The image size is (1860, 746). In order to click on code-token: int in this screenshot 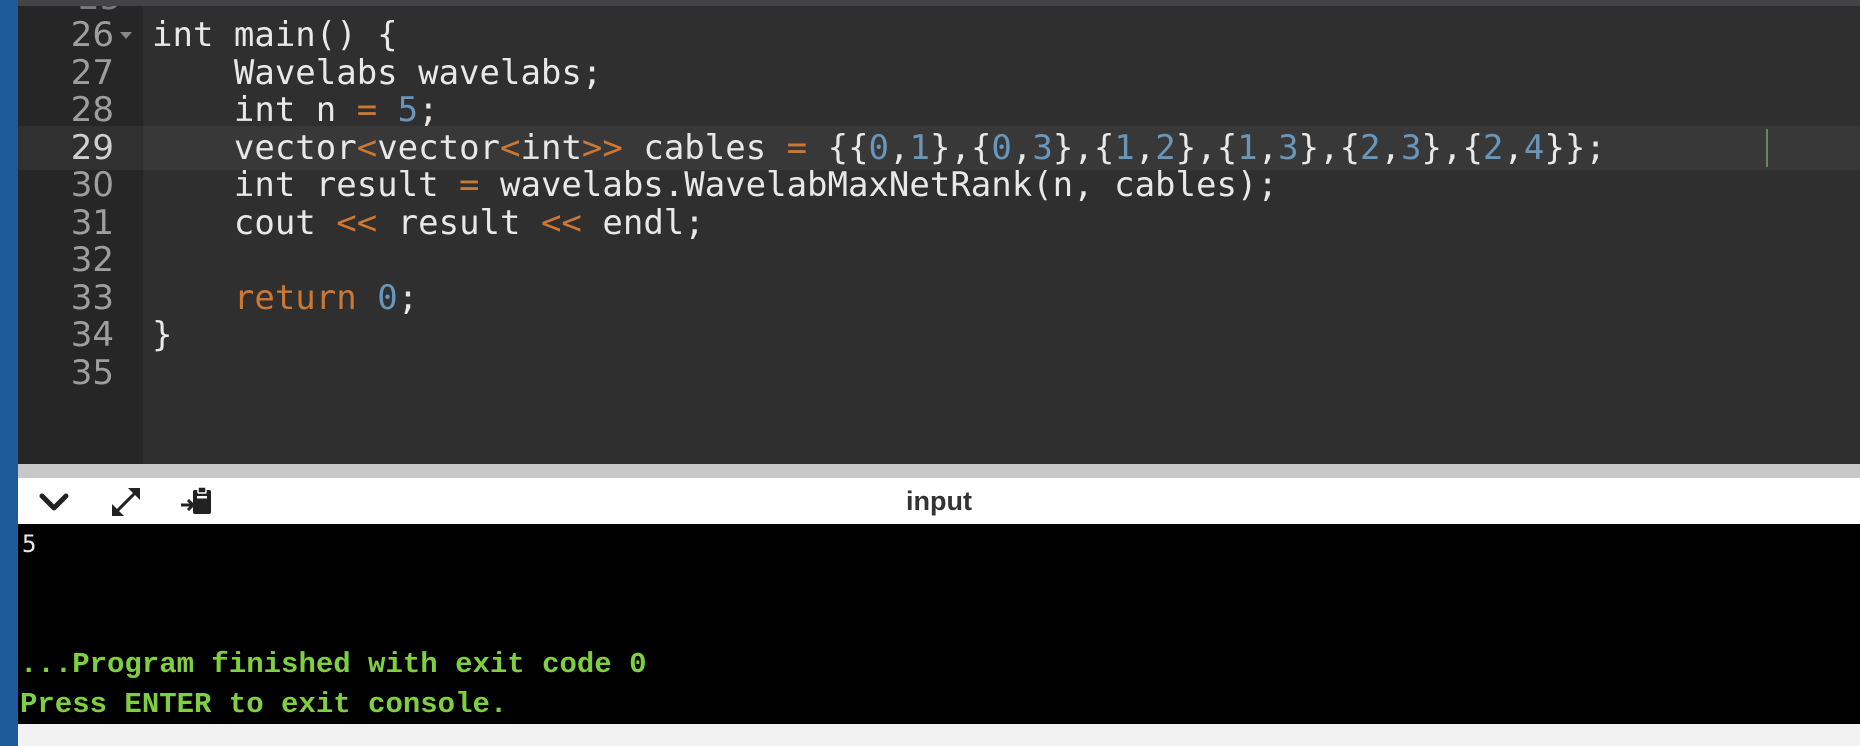, I will do `click(551, 147)`.